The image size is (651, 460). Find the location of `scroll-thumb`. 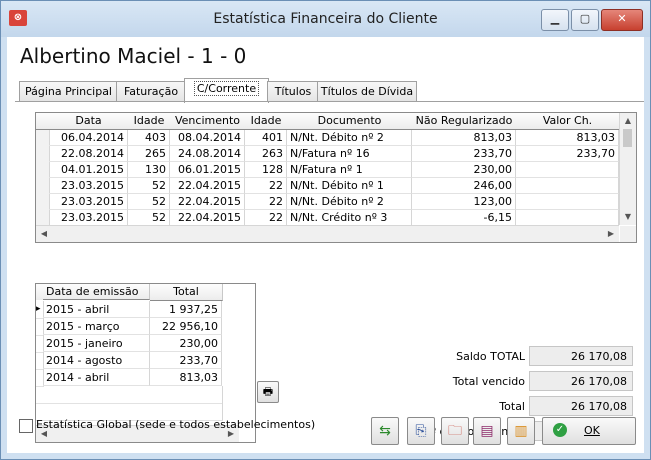

scroll-thumb is located at coordinates (627, 138).